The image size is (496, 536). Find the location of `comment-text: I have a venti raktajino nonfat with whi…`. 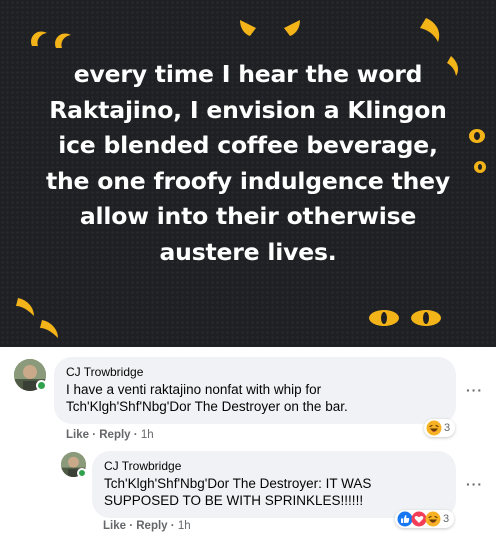

comment-text: I have a venti raktajino nonfat with whi… is located at coordinates (207, 398).